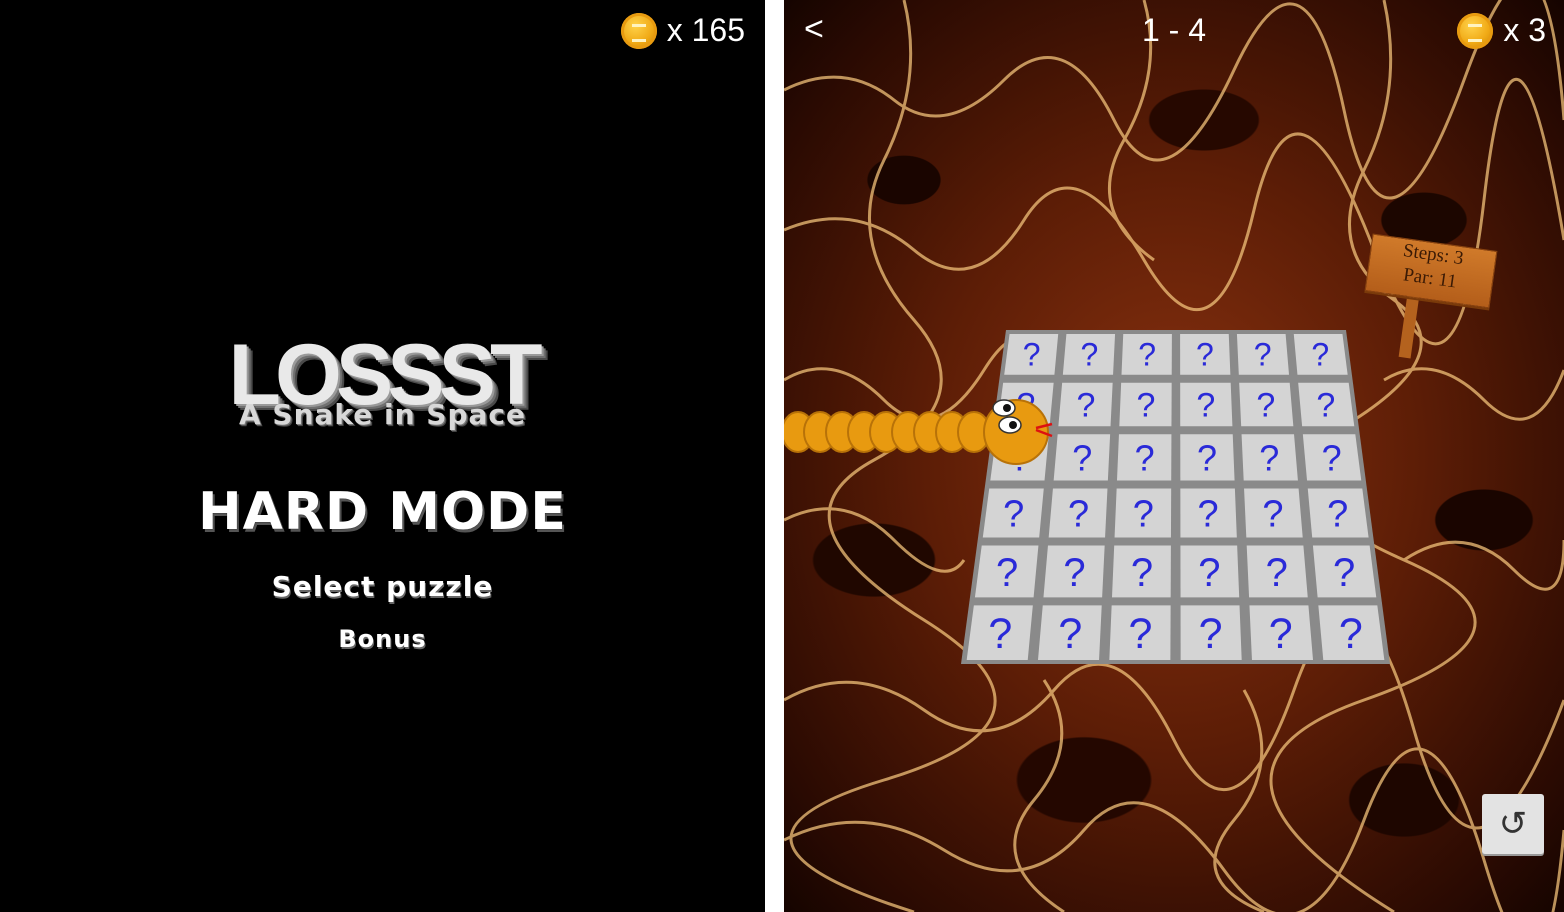  What do you see at coordinates (382, 639) in the screenshot?
I see `bonus-button: Bonus` at bounding box center [382, 639].